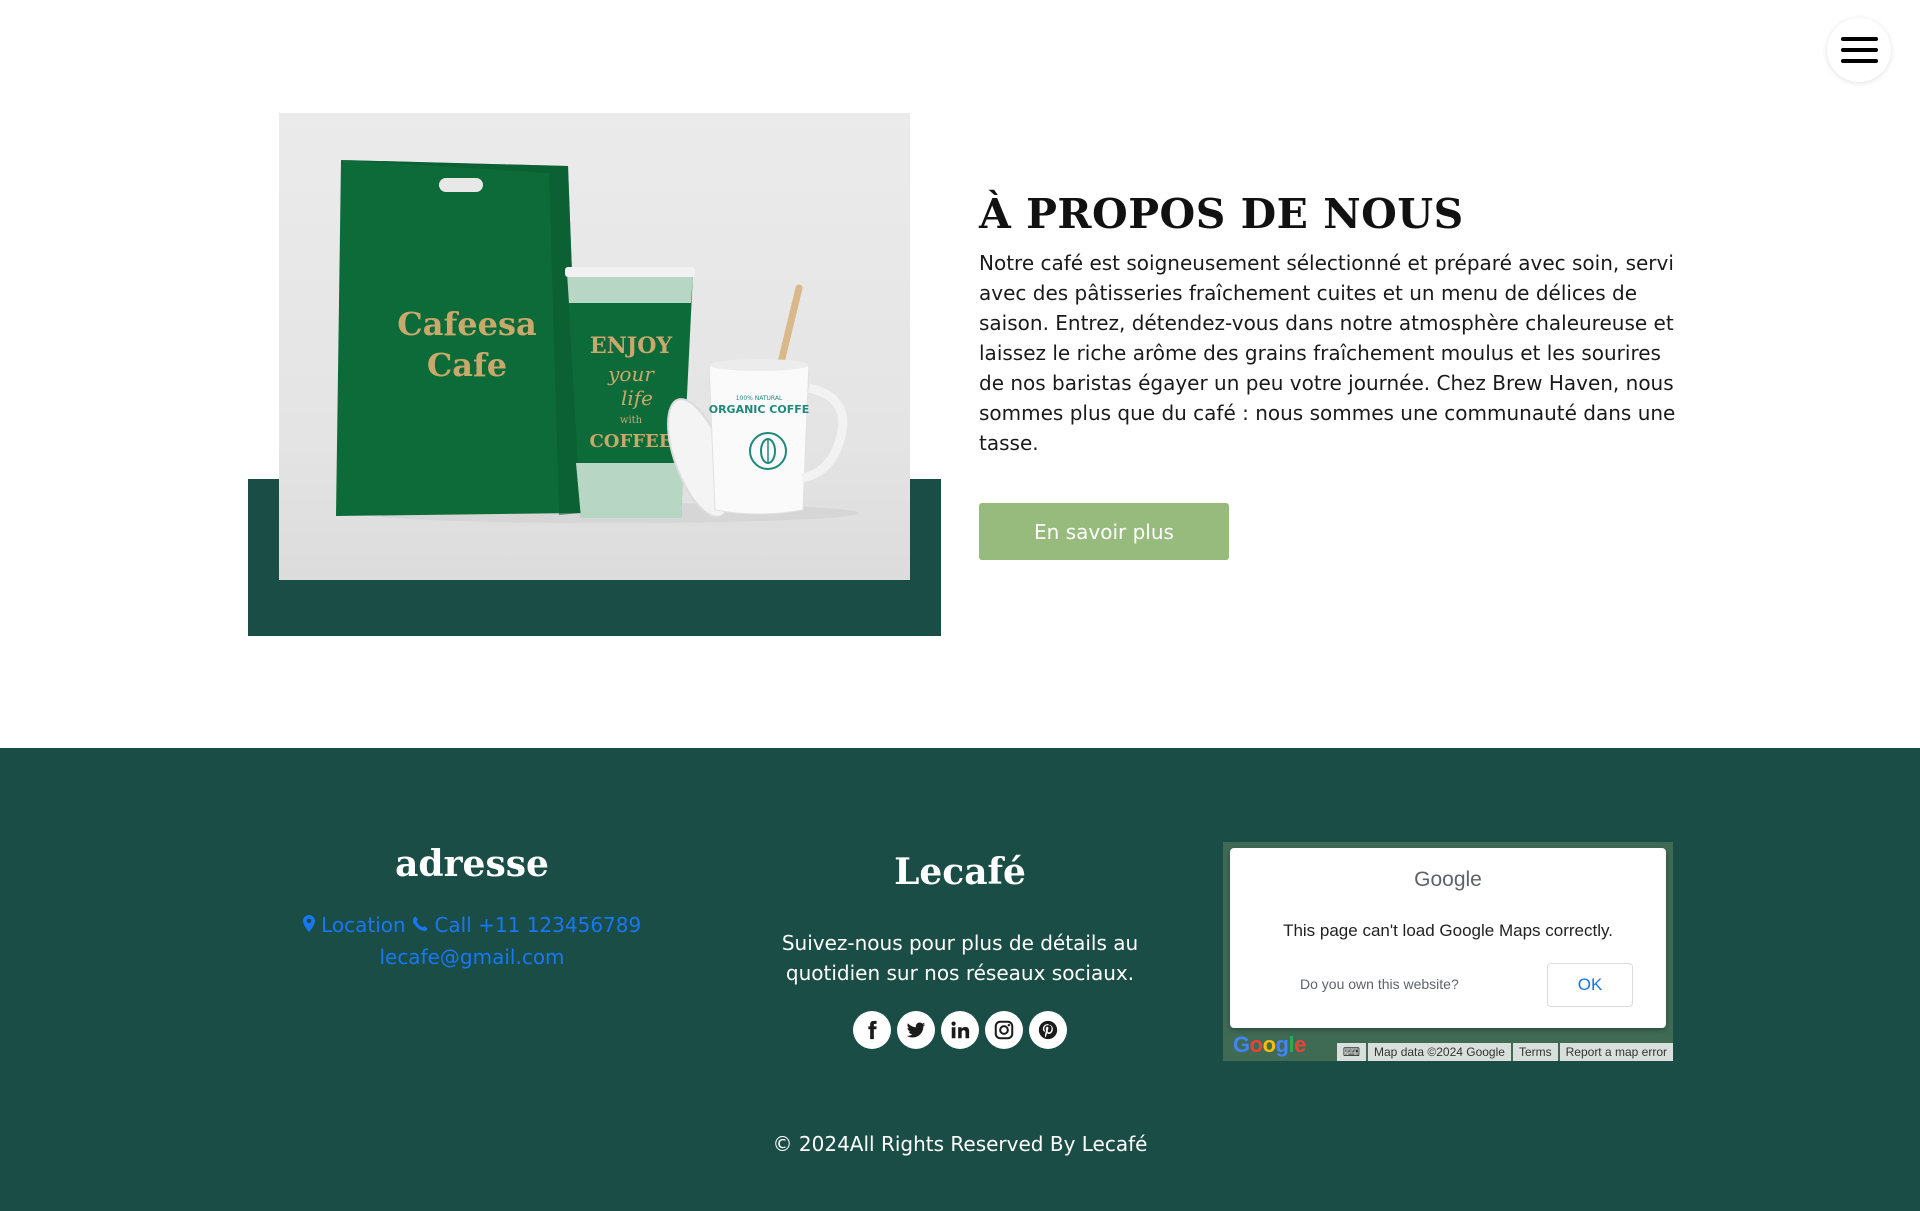 The height and width of the screenshot is (1211, 1920). I want to click on copyright-text: © 2024All Rights Reserved By Lecafé, so click(960, 1144).